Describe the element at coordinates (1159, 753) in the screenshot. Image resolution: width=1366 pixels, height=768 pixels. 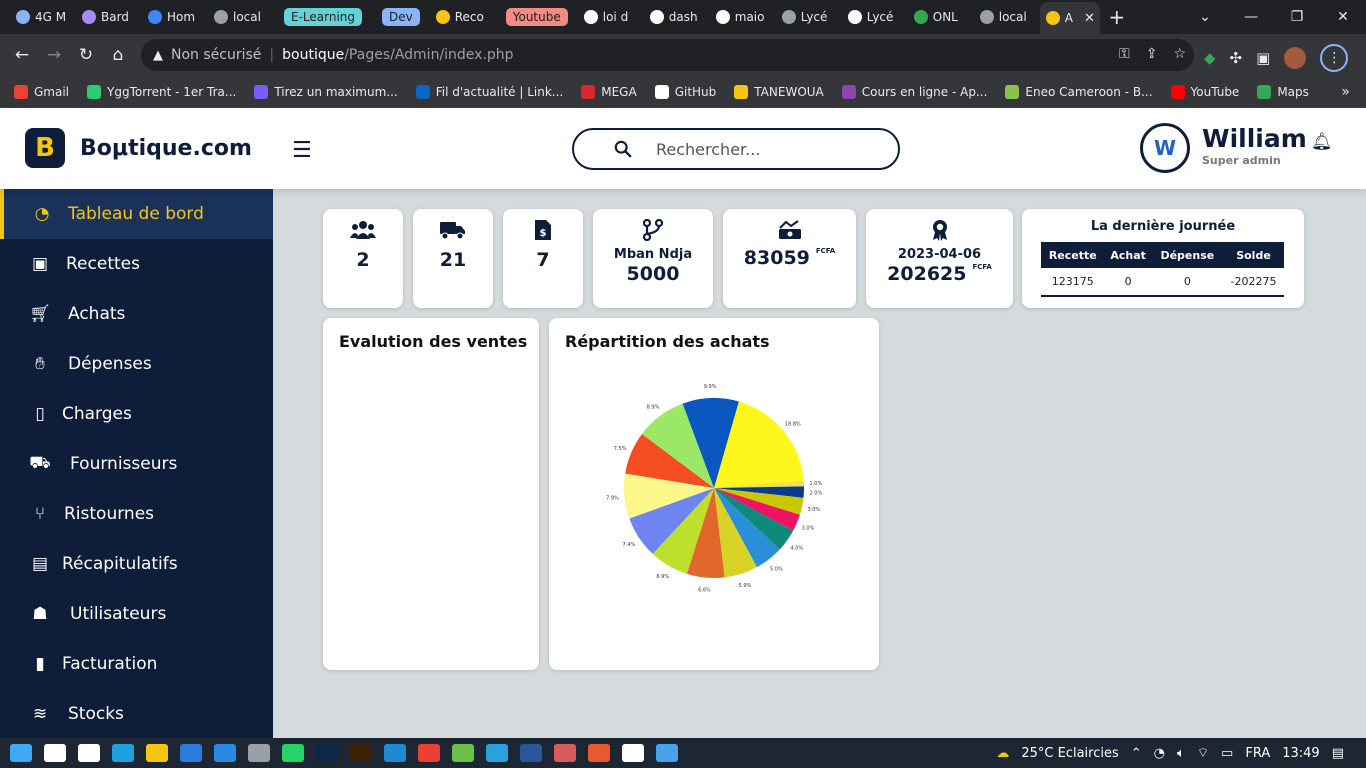
I see `network-icon: ◔` at that location.